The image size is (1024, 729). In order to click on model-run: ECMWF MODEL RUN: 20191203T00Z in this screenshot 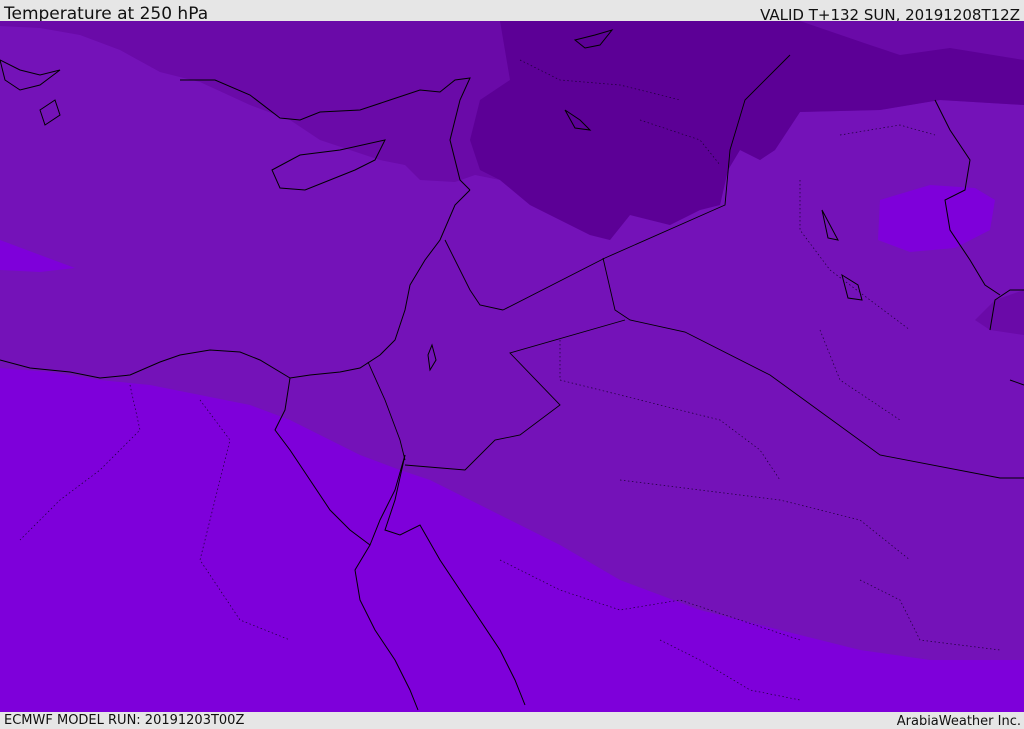, I will do `click(124, 720)`.